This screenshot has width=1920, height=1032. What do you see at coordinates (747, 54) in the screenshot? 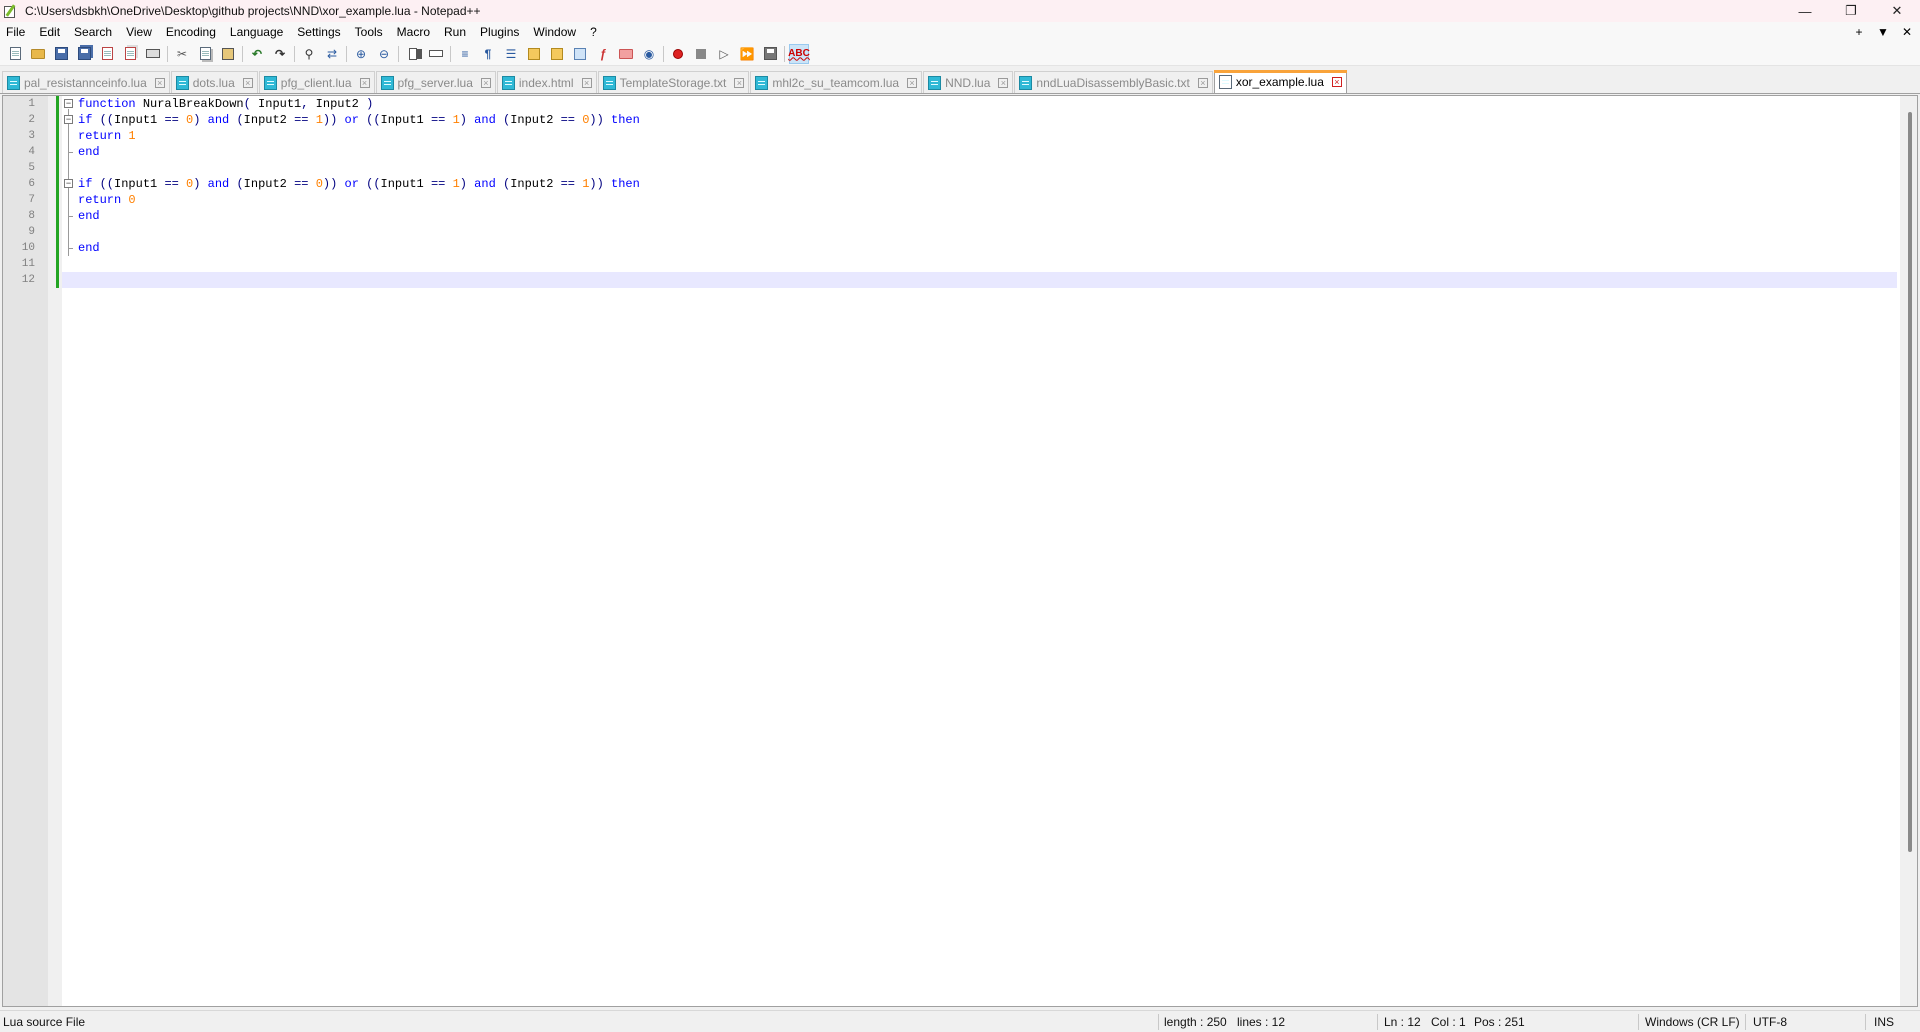
I see `run-multiple-macro-icon: ⏩` at bounding box center [747, 54].